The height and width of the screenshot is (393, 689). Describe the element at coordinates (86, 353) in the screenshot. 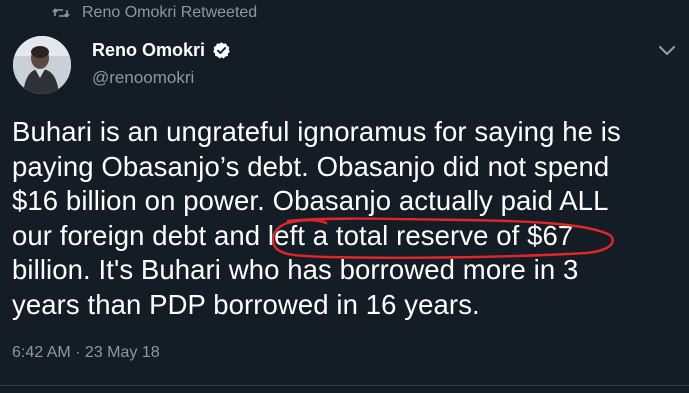

I see `tweet-timestamp: 6:42 AM · 23 May 18` at that location.